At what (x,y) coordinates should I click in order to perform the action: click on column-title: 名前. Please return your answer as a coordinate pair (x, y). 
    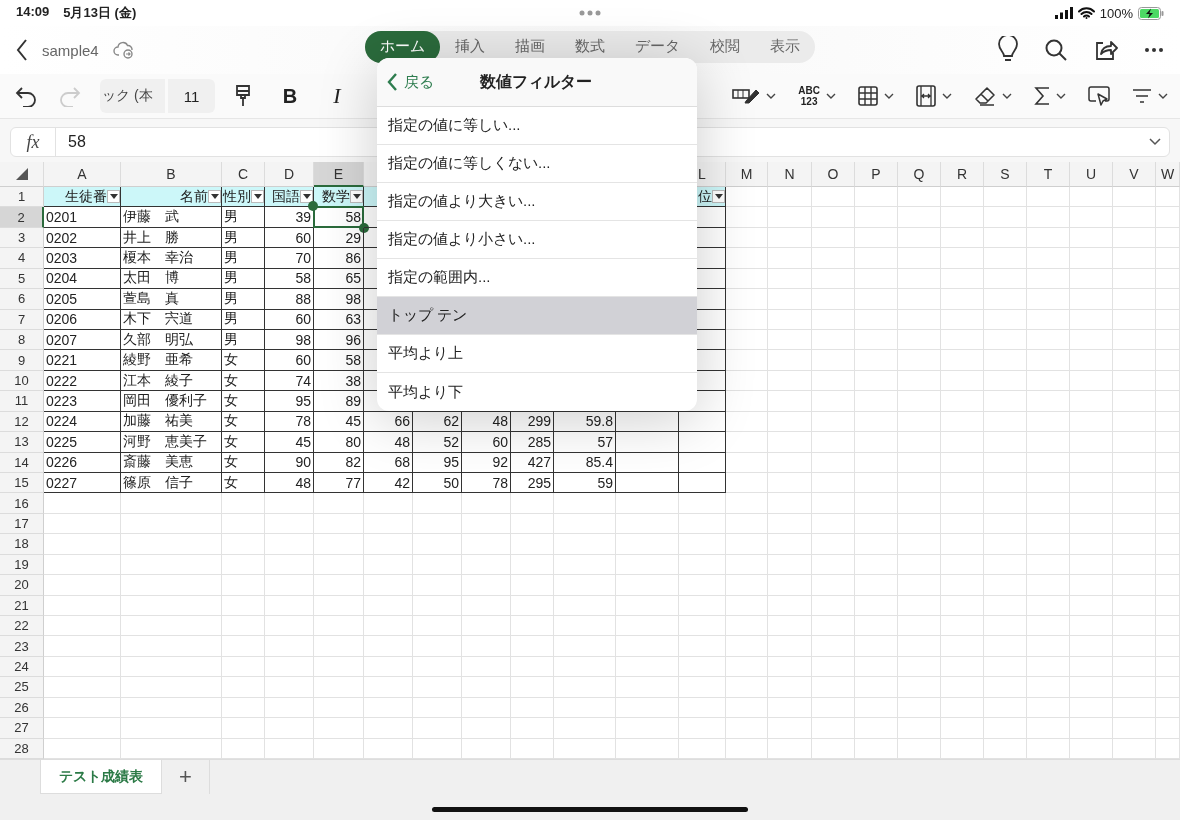
    Looking at the image, I should click on (194, 196).